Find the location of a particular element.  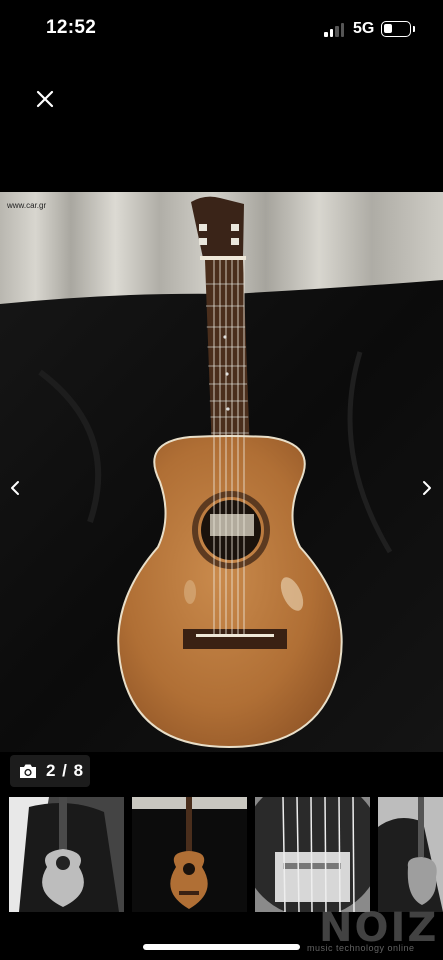

counter-text: 2 / 8 is located at coordinates (65, 770).